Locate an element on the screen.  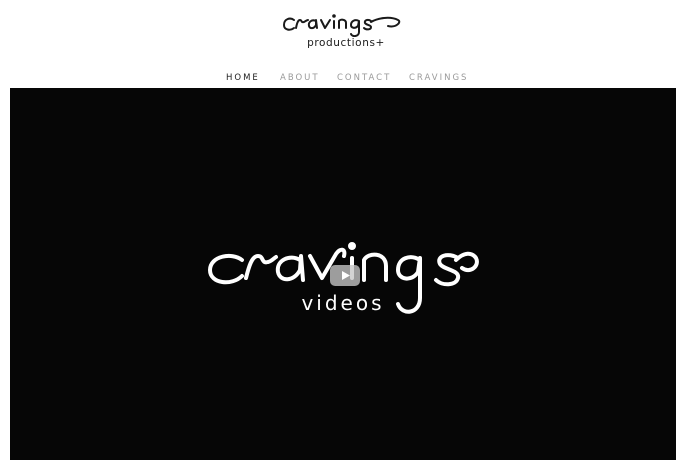
play-button is located at coordinates (345, 275).